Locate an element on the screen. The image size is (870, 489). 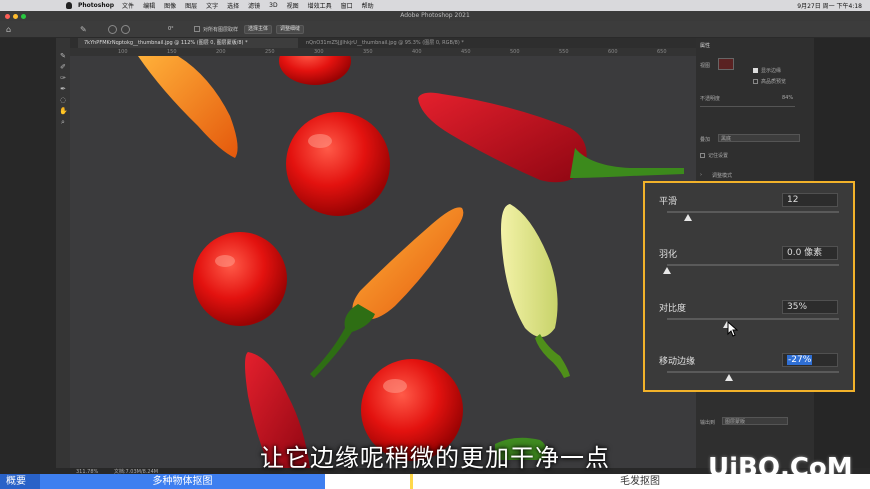
tomato-left is located at coordinates (240, 279).